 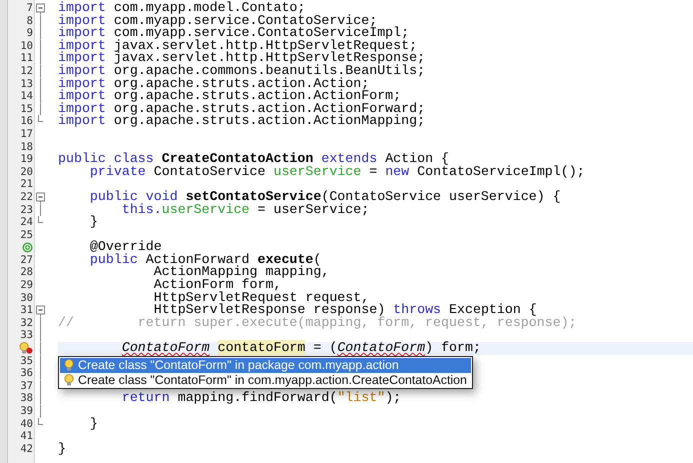 I want to click on code-line: import javax.servlet.http.HttpServletResponse;, so click(x=242, y=58).